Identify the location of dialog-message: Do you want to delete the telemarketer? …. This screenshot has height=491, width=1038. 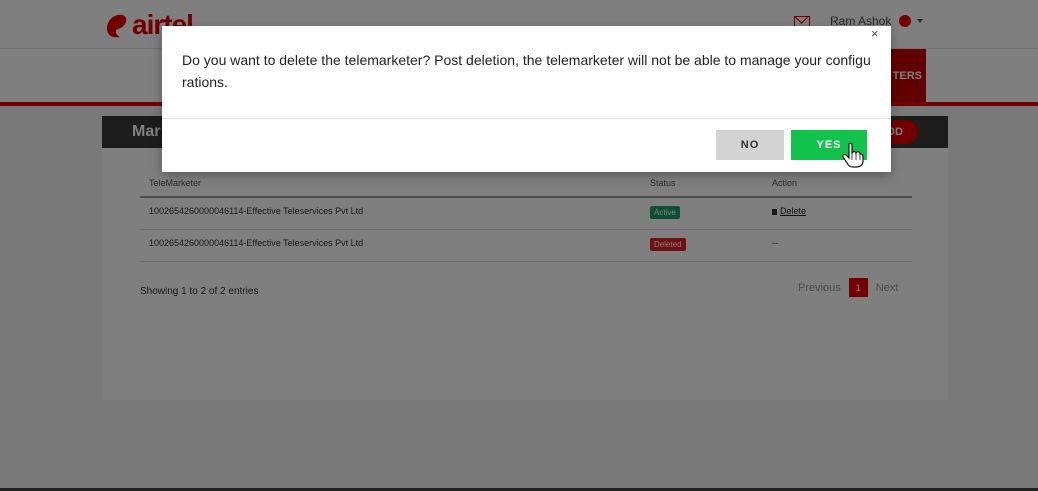
(526, 71).